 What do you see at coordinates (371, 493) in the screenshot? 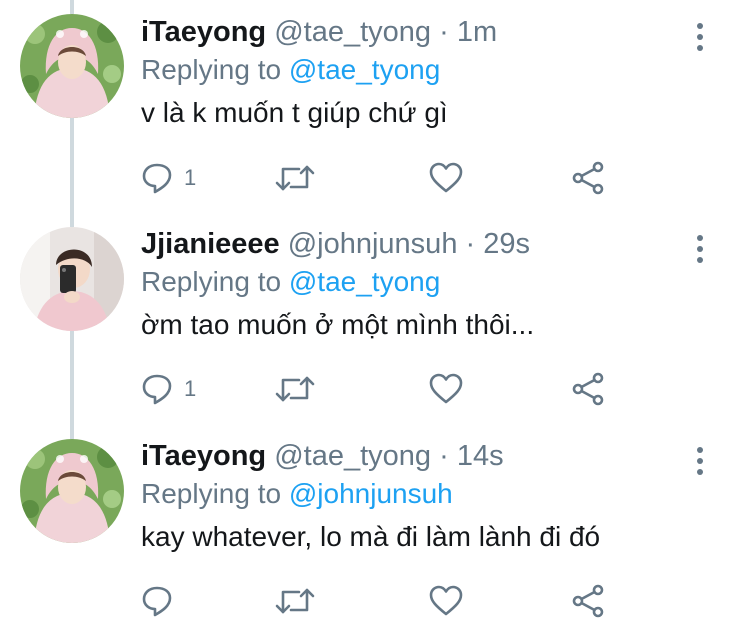
I see `replying-to-mention: @johnjunsuh` at bounding box center [371, 493].